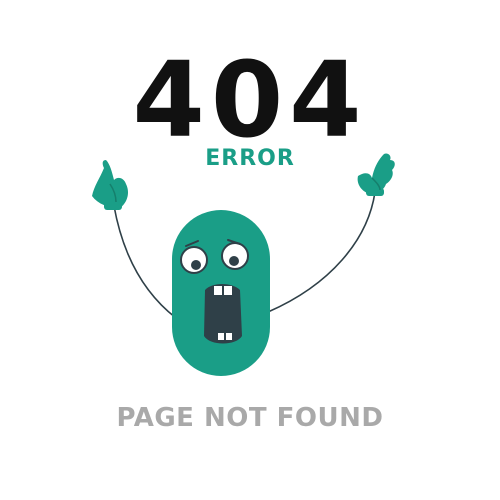 Image resolution: width=500 pixels, height=500 pixels. What do you see at coordinates (145, 262) in the screenshot?
I see `left-arm` at bounding box center [145, 262].